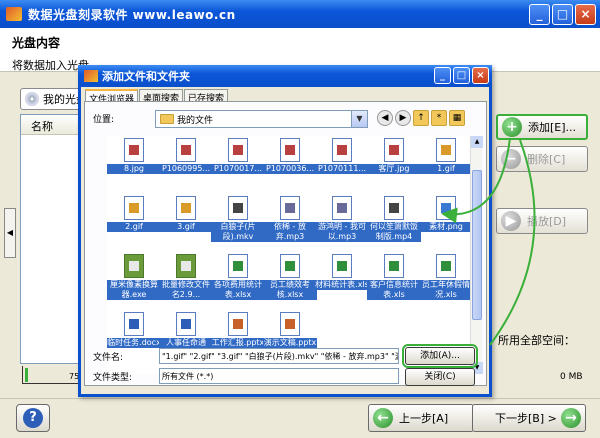 This screenshot has width=600, height=438. Describe the element at coordinates (562, 14) in the screenshot. I see `maximize-button: □` at that location.